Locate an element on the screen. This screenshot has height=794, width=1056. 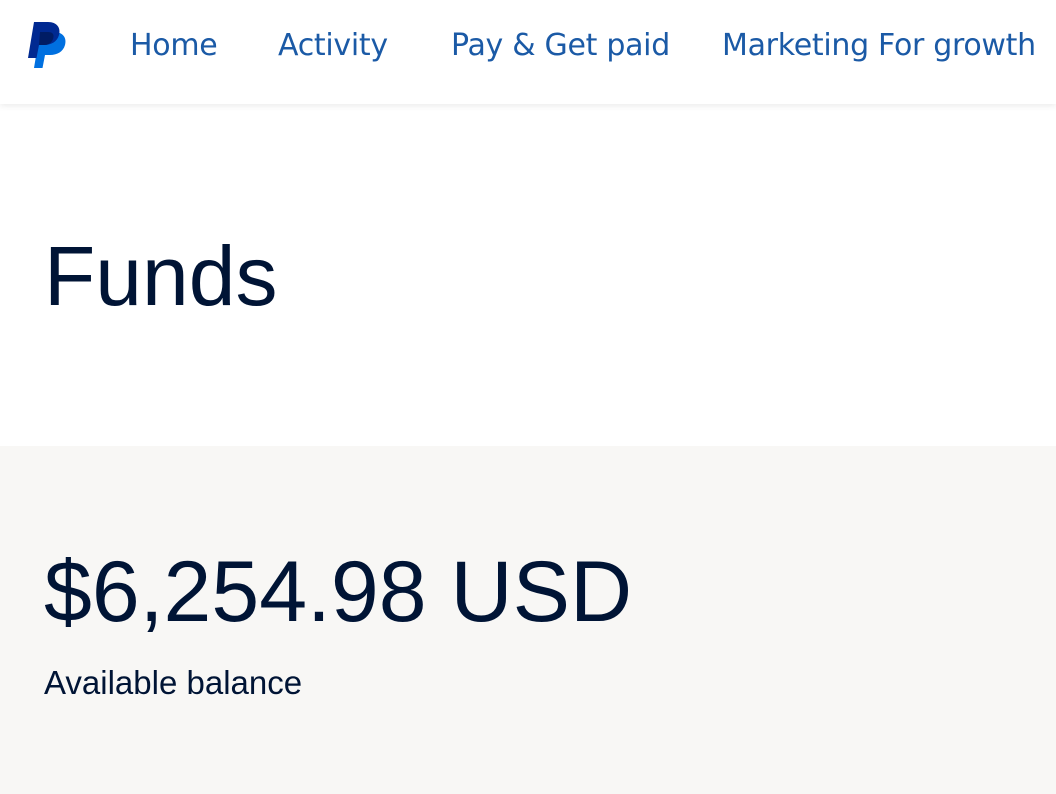
nav-marketing-link: Marketing For growth is located at coordinates (879, 46).